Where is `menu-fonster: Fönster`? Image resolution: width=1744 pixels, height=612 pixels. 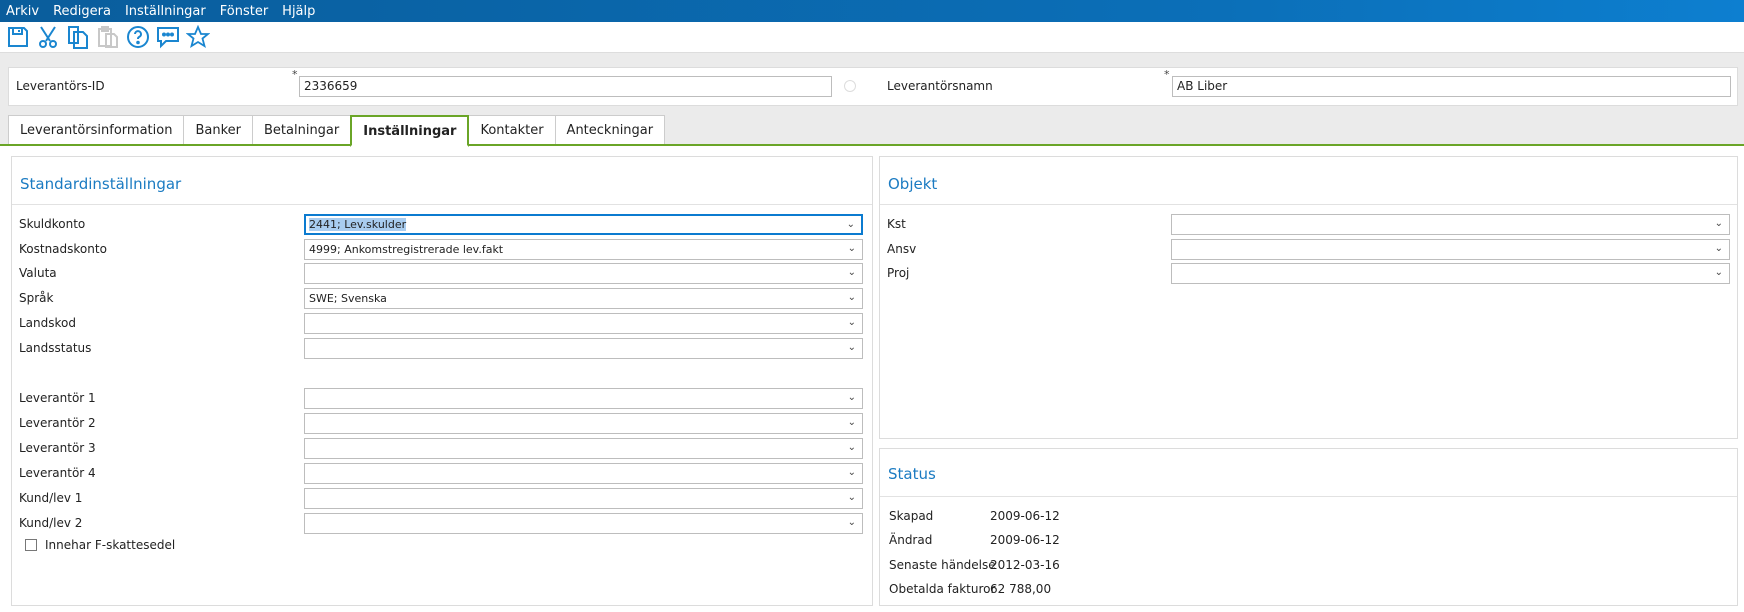 menu-fonster: Fönster is located at coordinates (244, 11).